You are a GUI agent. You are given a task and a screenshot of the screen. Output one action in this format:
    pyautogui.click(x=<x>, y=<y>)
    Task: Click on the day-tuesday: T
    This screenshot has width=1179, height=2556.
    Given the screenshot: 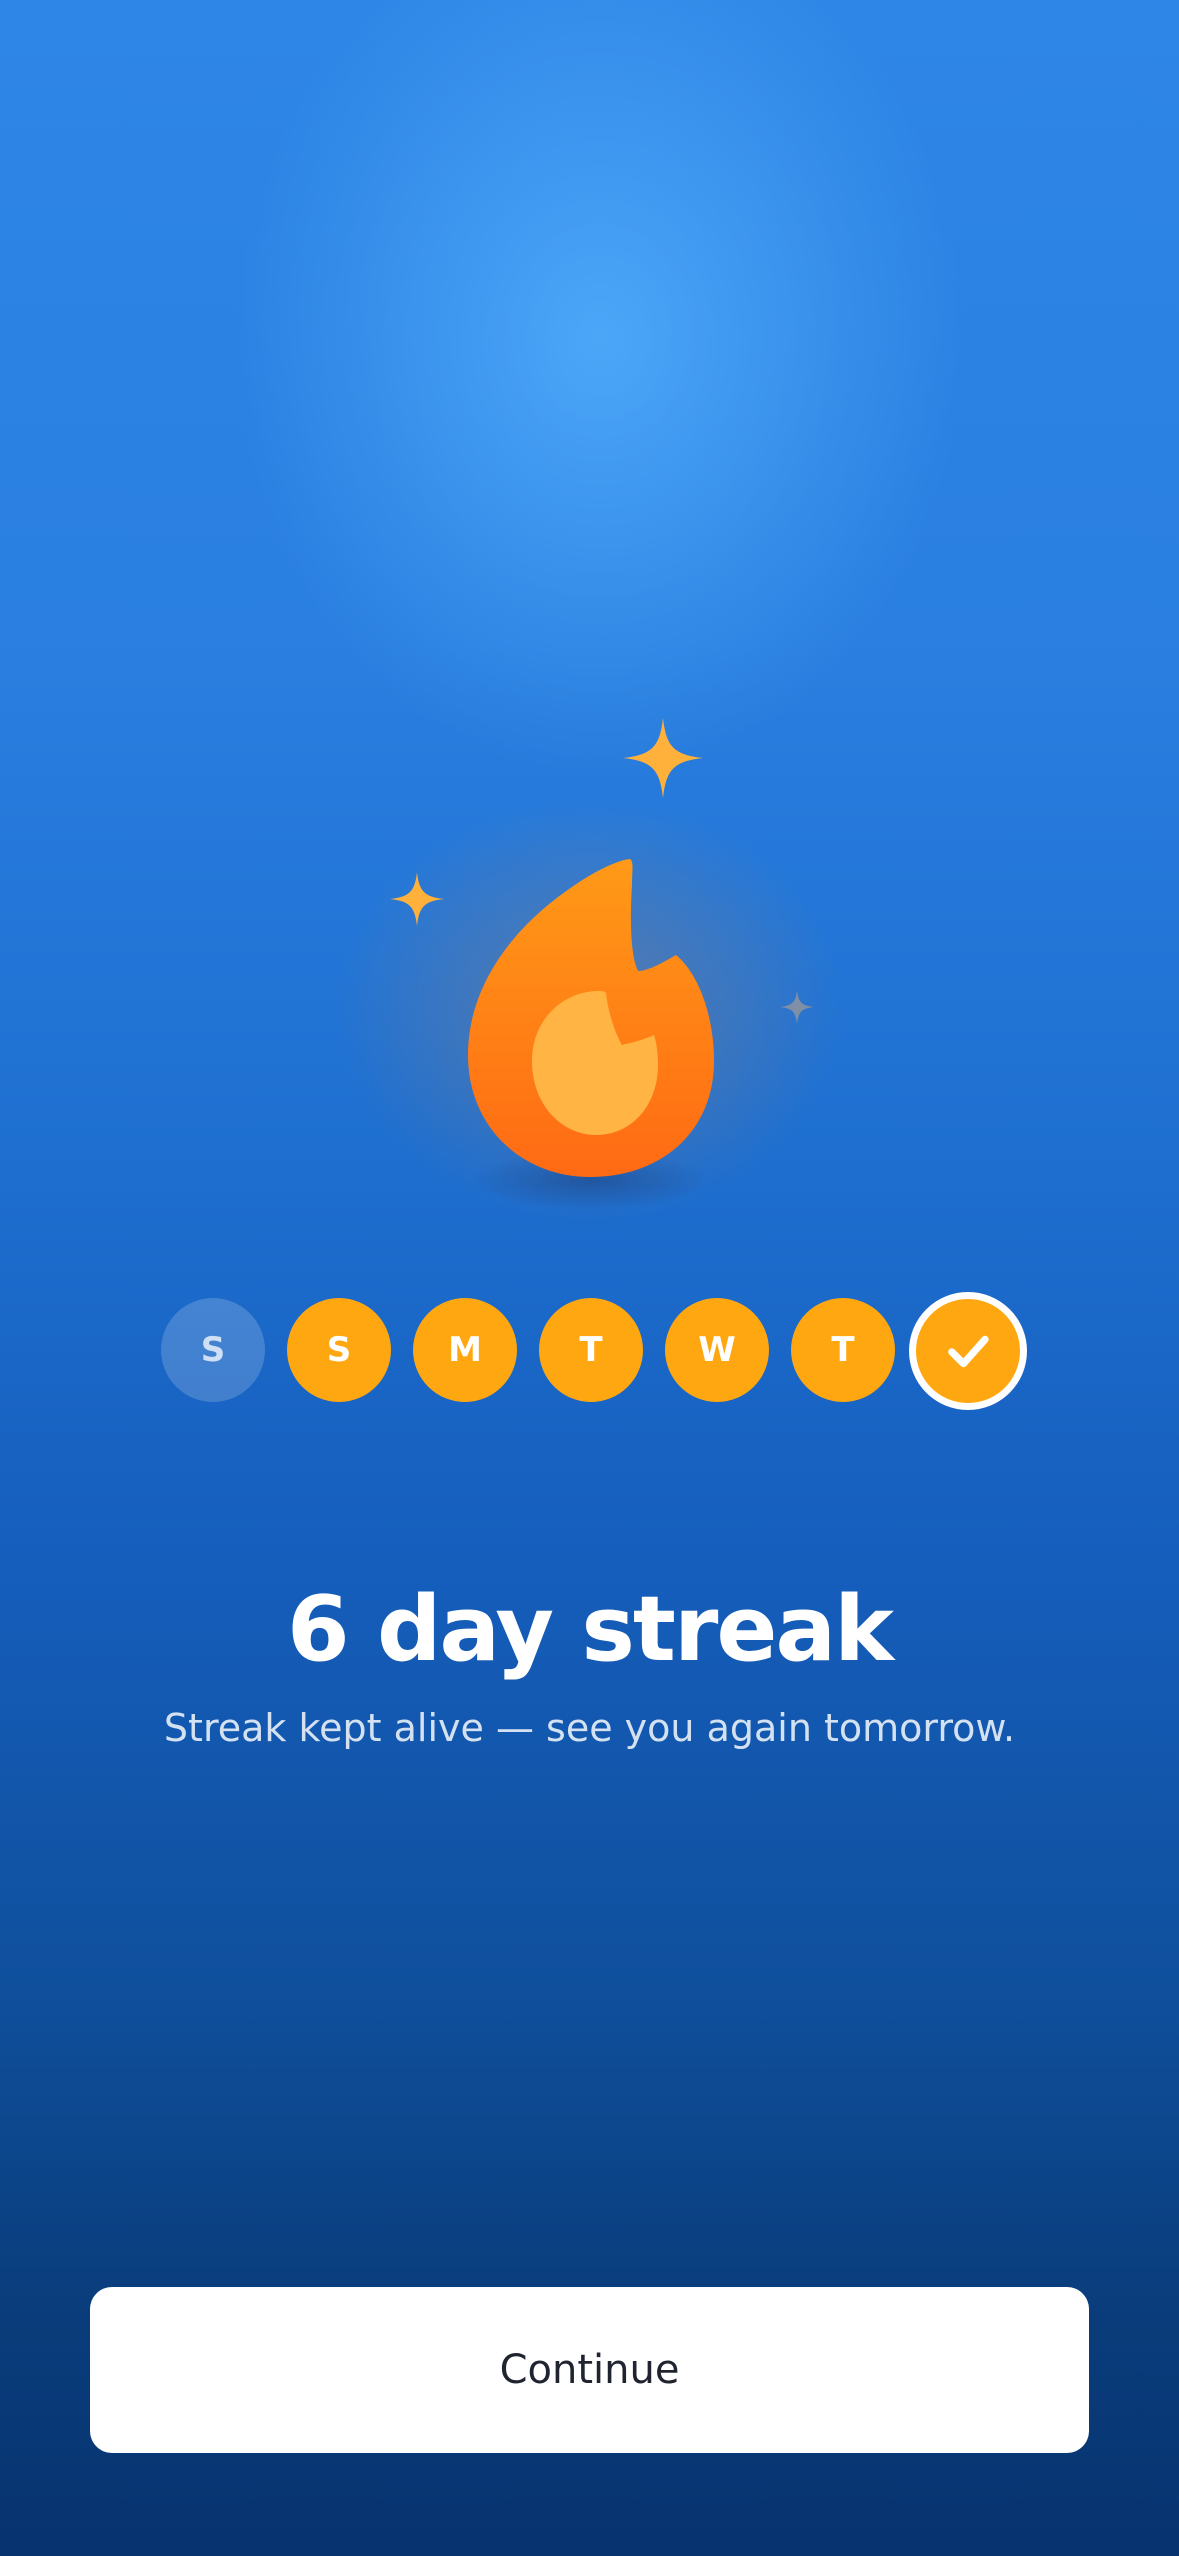 What is the action you would take?
    pyautogui.click(x=591, y=1350)
    